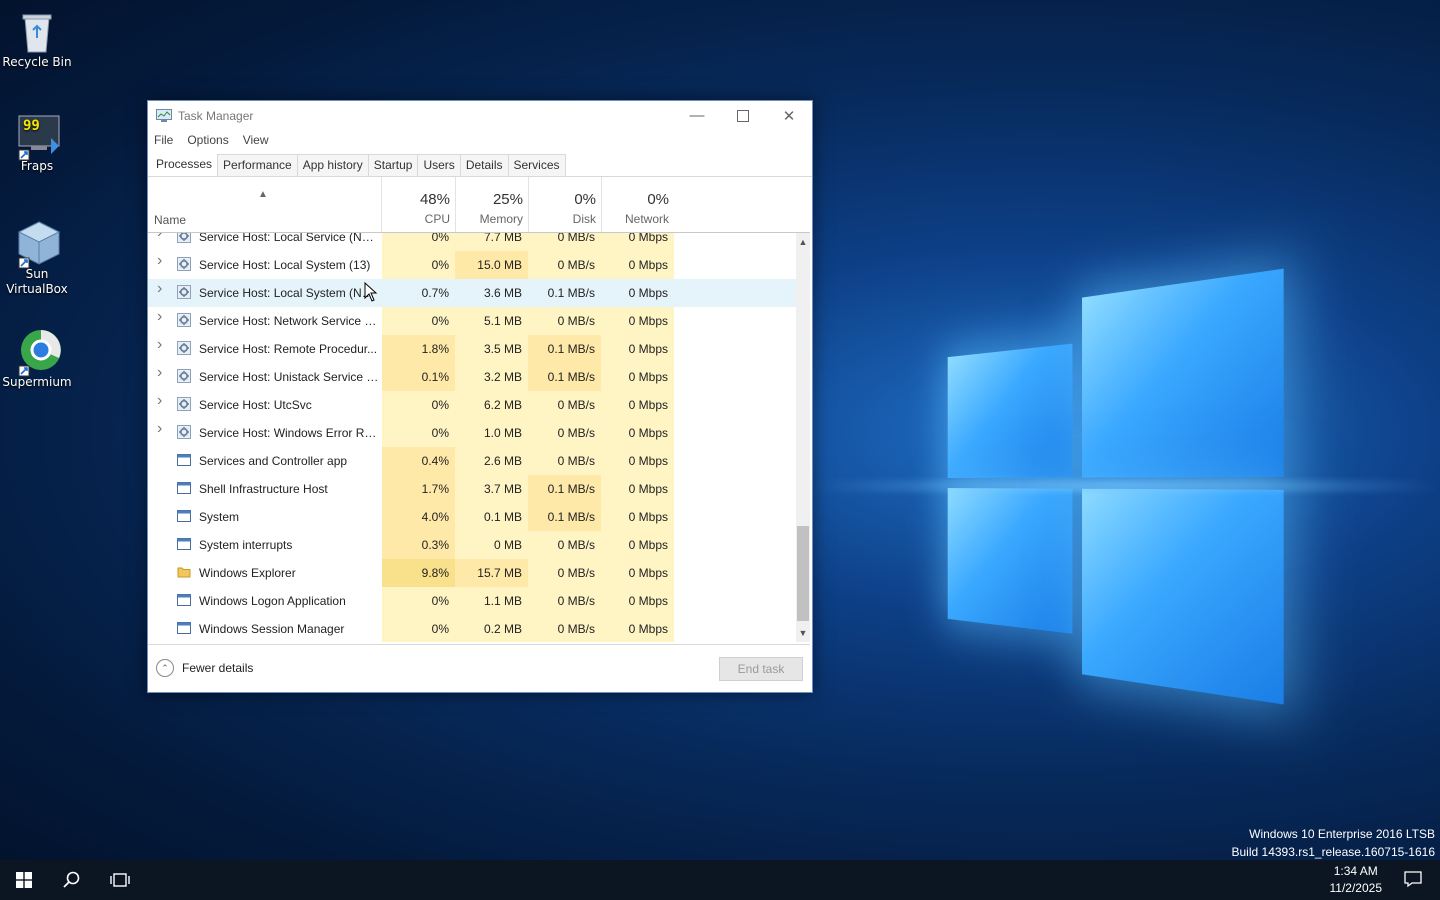 The width and height of the screenshot is (1440, 900). What do you see at coordinates (472, 517) in the screenshot?
I see `table-row: System 4.0% 0.1 MB 0.1 MB/s 0 Mbps` at bounding box center [472, 517].